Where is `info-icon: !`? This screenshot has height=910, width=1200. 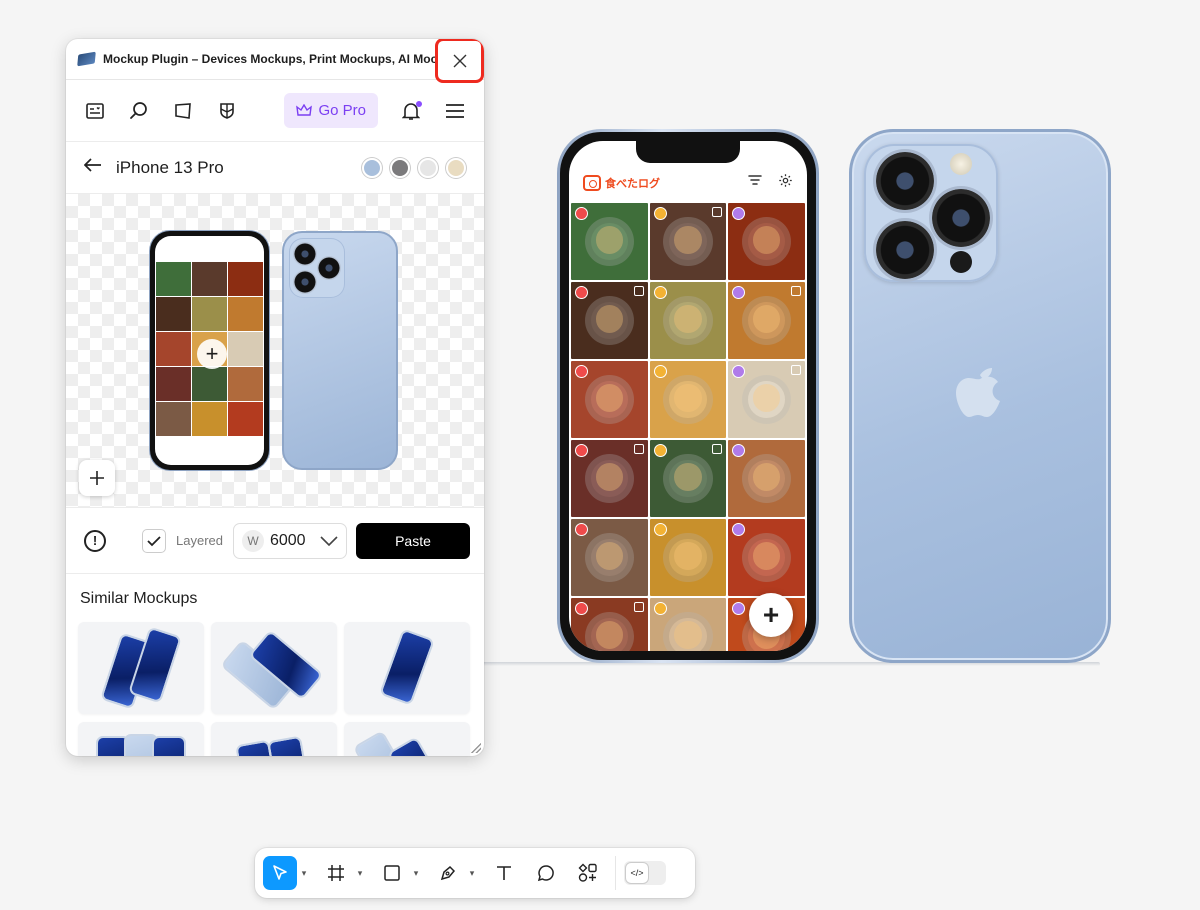 info-icon: ! is located at coordinates (95, 540).